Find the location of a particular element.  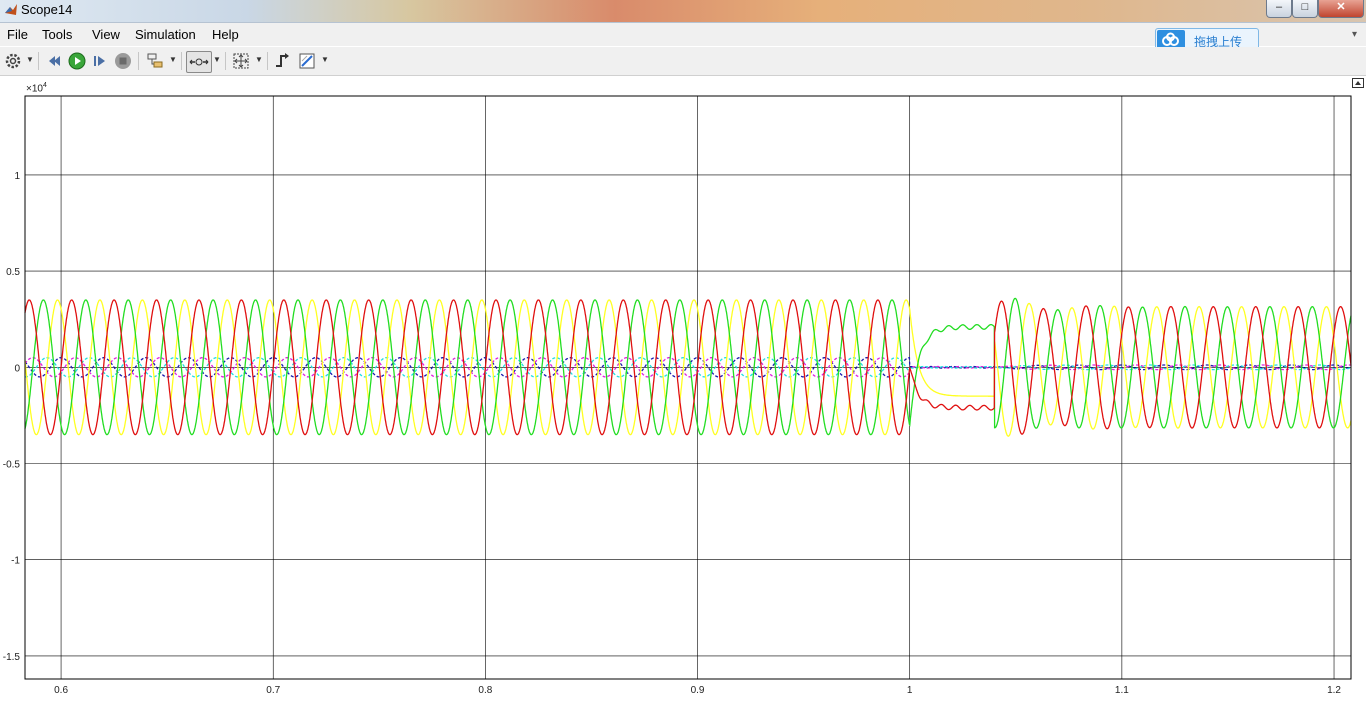

style-icon is located at coordinates (307, 61).